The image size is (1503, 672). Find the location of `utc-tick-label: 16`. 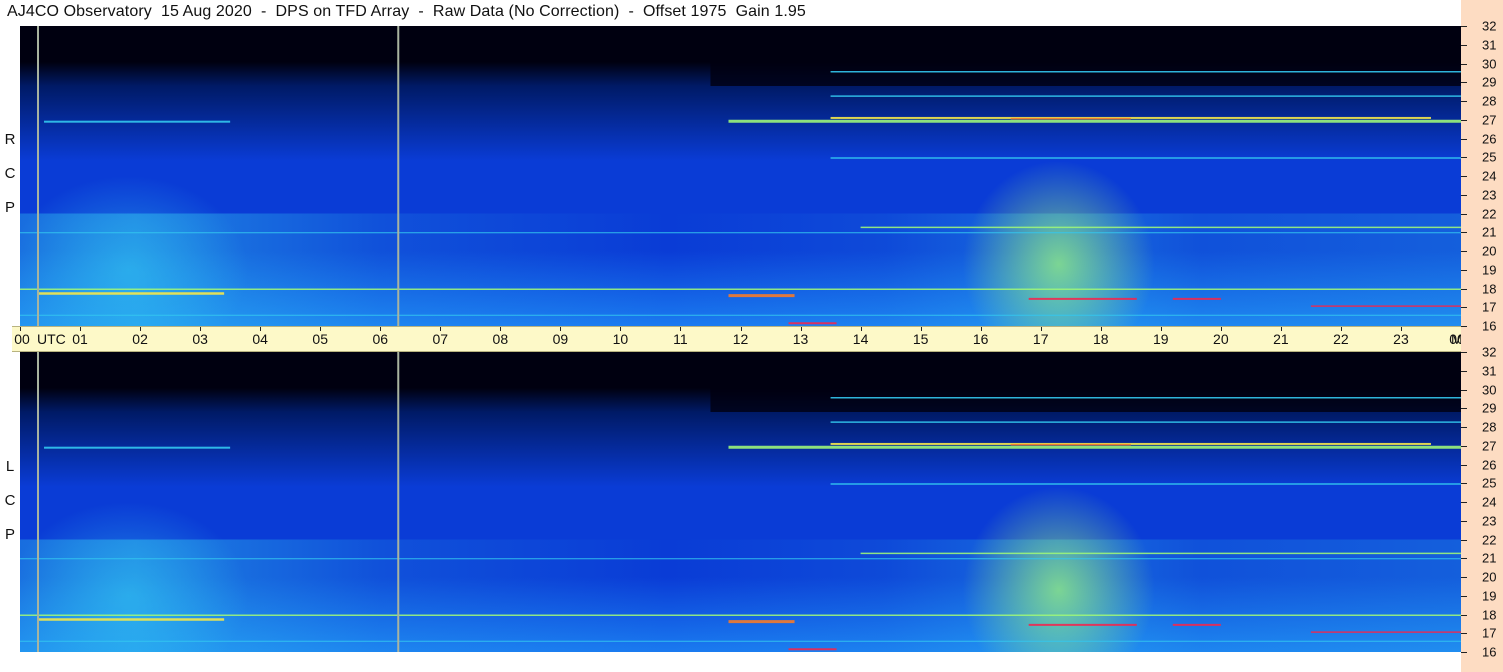

utc-tick-label: 16 is located at coordinates (980, 339).